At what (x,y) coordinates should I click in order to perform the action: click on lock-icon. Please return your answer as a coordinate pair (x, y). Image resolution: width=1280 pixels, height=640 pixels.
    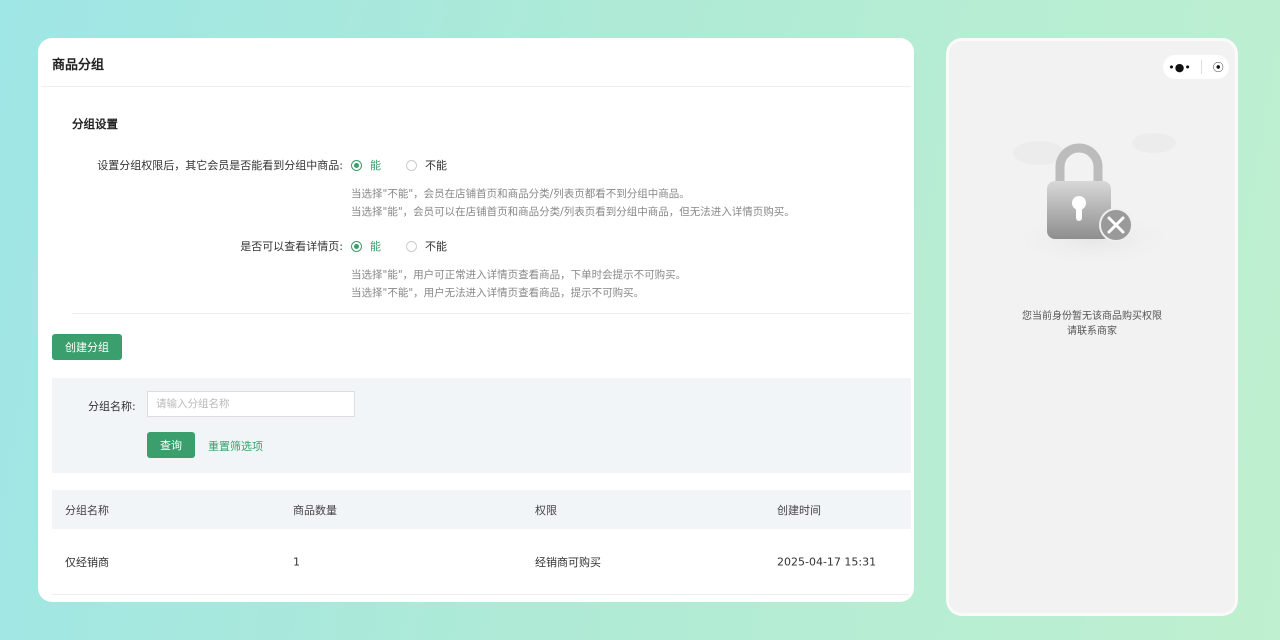
    Looking at the image, I should click on (1094, 201).